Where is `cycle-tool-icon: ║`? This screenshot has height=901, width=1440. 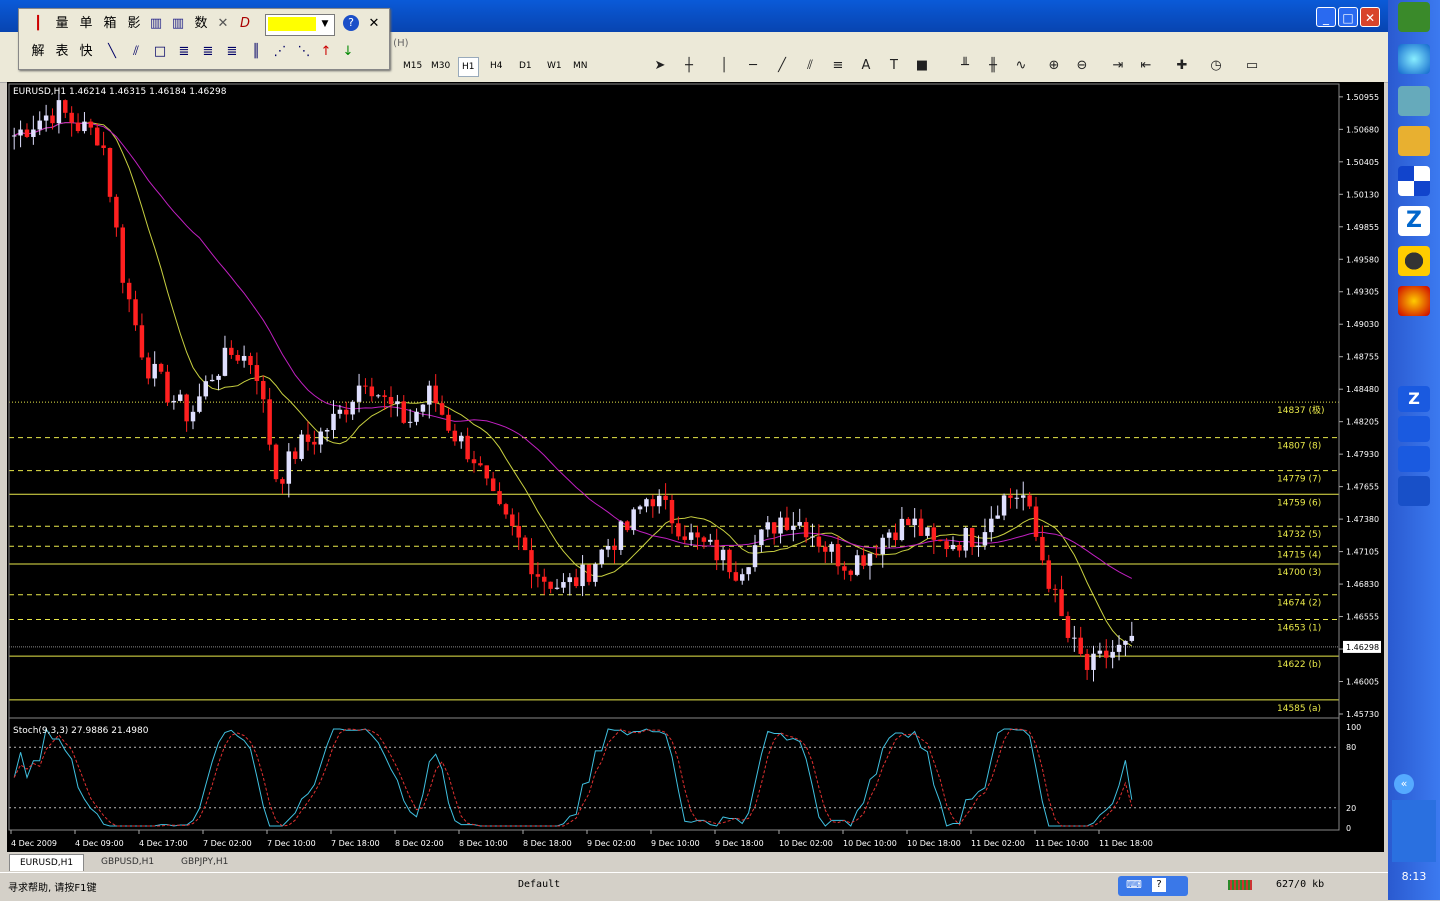
cycle-tool-icon: ║ is located at coordinates (256, 52).